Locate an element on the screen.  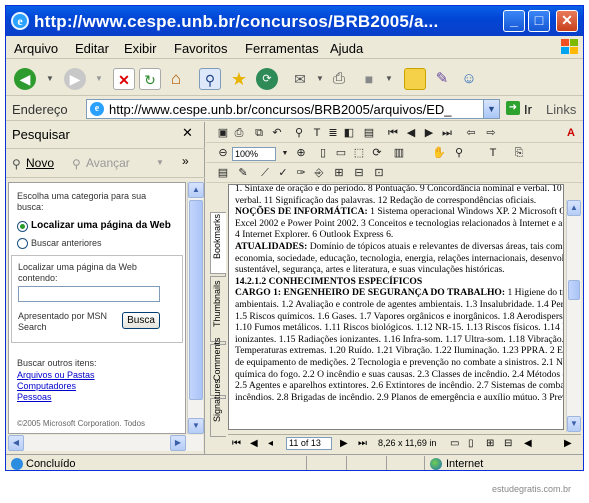
home-icon: ⌂ is located at coordinates (176, 79).